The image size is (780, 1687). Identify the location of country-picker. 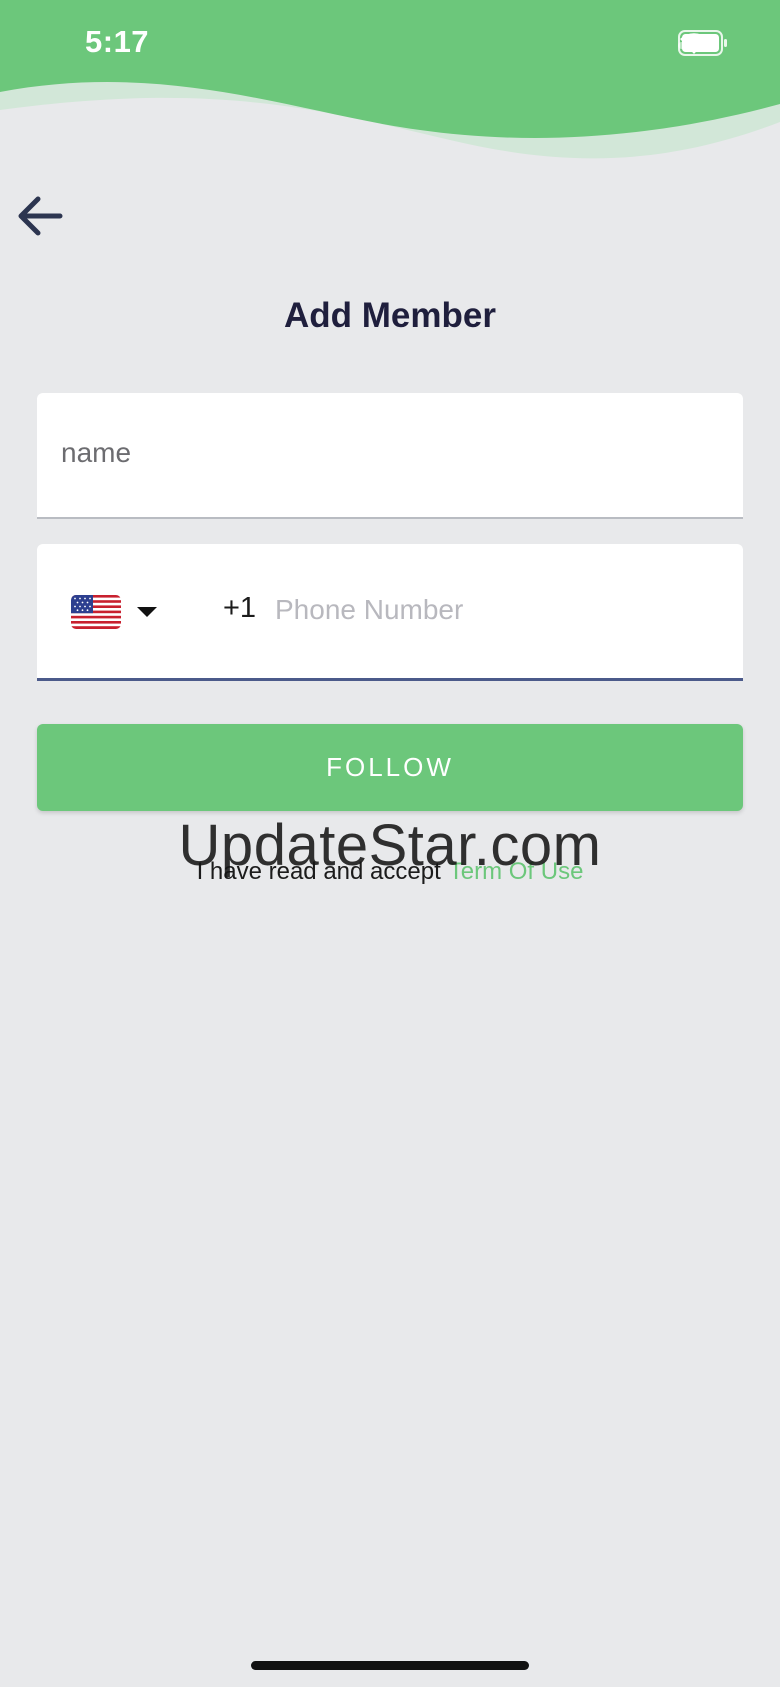
(141, 612).